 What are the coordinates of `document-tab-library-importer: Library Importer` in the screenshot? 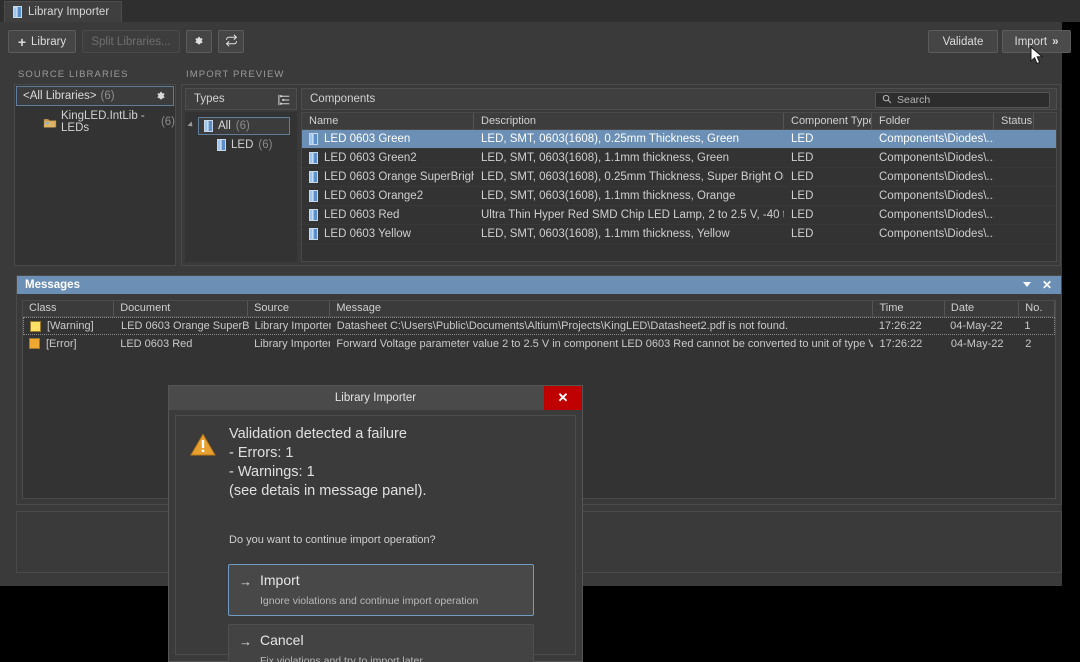 It's located at (63, 11).